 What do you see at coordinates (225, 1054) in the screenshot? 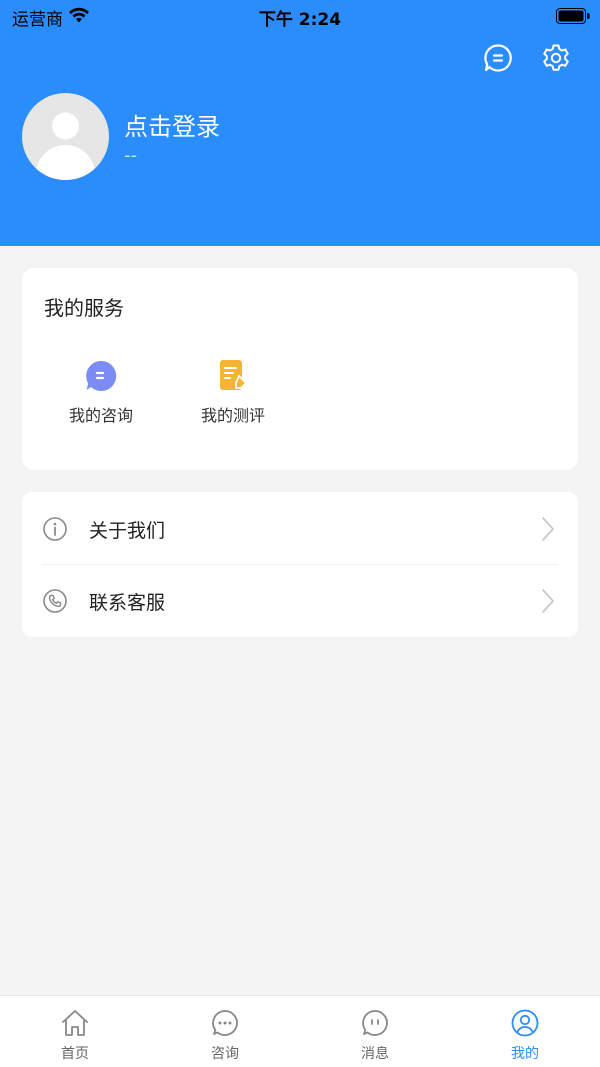
I see `tab-consult-label: 咨询` at bounding box center [225, 1054].